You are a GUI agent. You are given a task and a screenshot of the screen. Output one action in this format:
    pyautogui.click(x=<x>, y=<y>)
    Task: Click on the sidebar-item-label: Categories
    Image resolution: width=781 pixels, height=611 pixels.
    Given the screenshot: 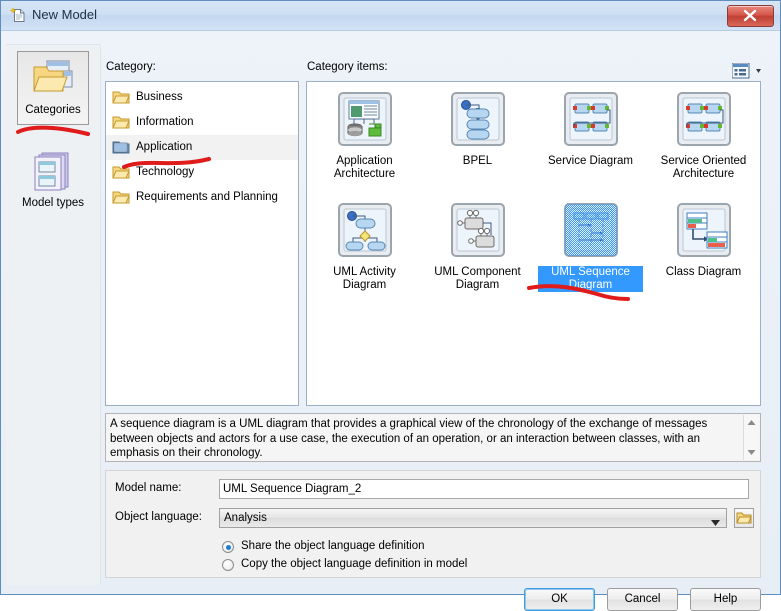 What is the action you would take?
    pyautogui.click(x=53, y=110)
    